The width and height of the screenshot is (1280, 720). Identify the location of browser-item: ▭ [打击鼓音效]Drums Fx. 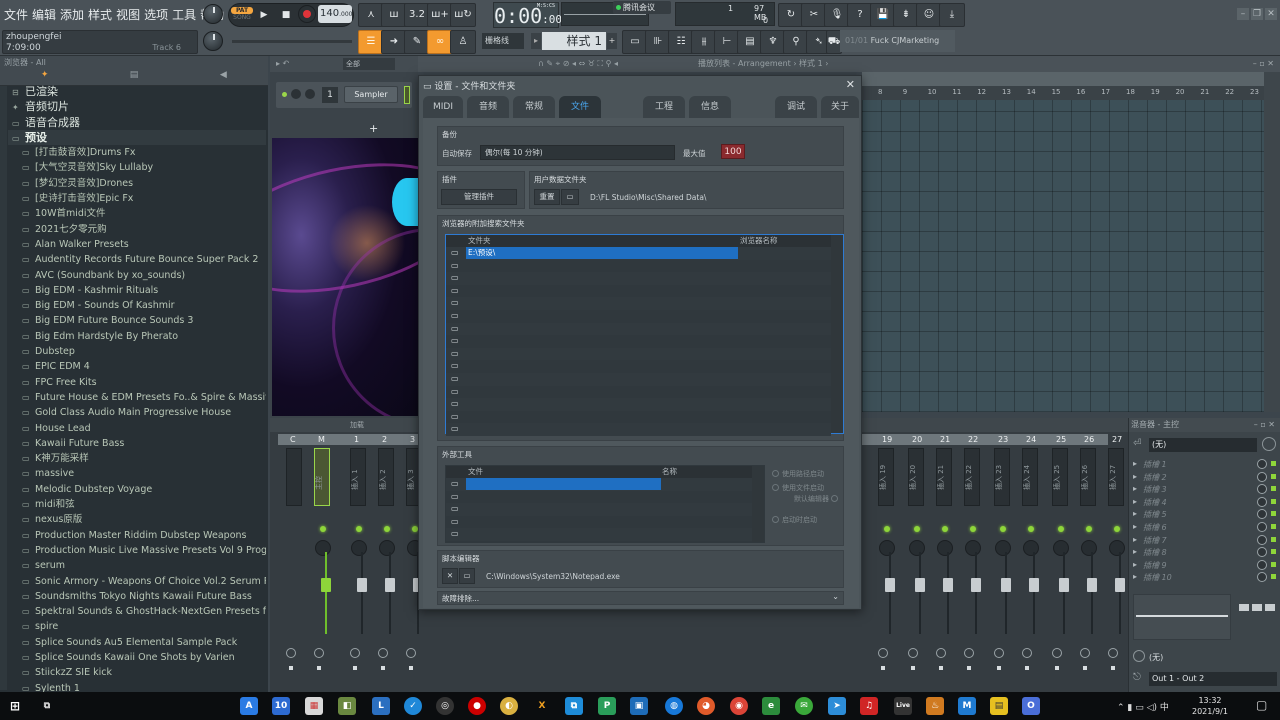
(137, 152).